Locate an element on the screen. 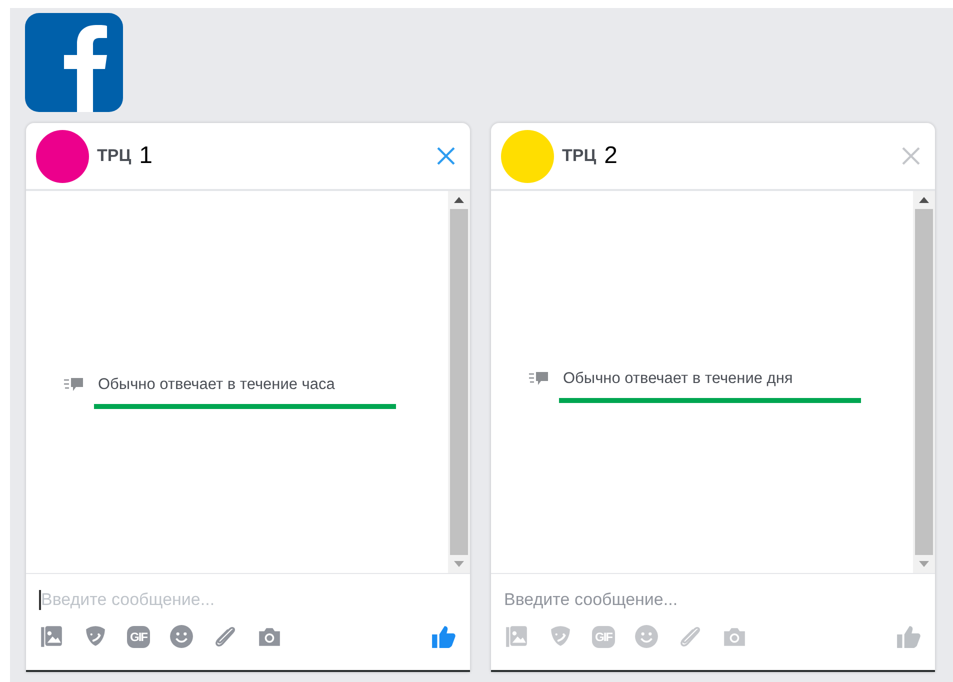 The width and height of the screenshot is (953, 682). response-time-text: Обычно отвечает в течение дня is located at coordinates (678, 379).